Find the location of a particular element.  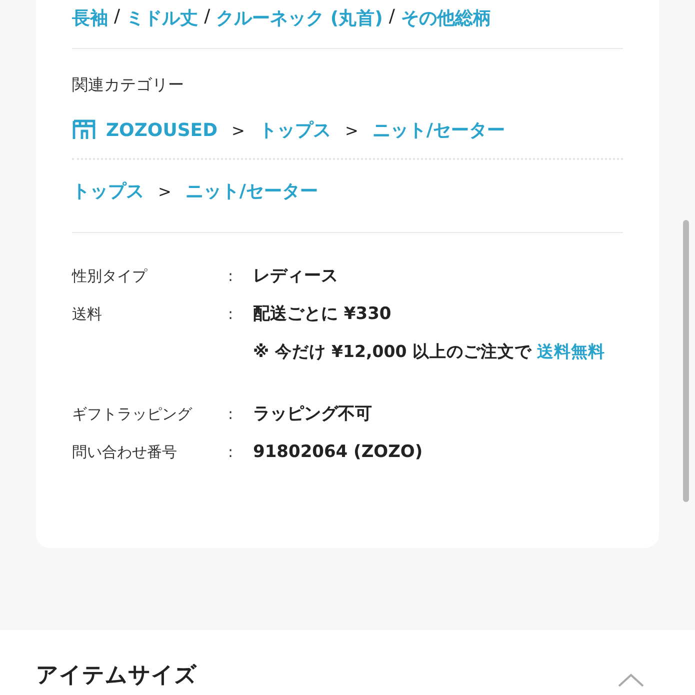

tag-link: 長袖 is located at coordinates (90, 18).